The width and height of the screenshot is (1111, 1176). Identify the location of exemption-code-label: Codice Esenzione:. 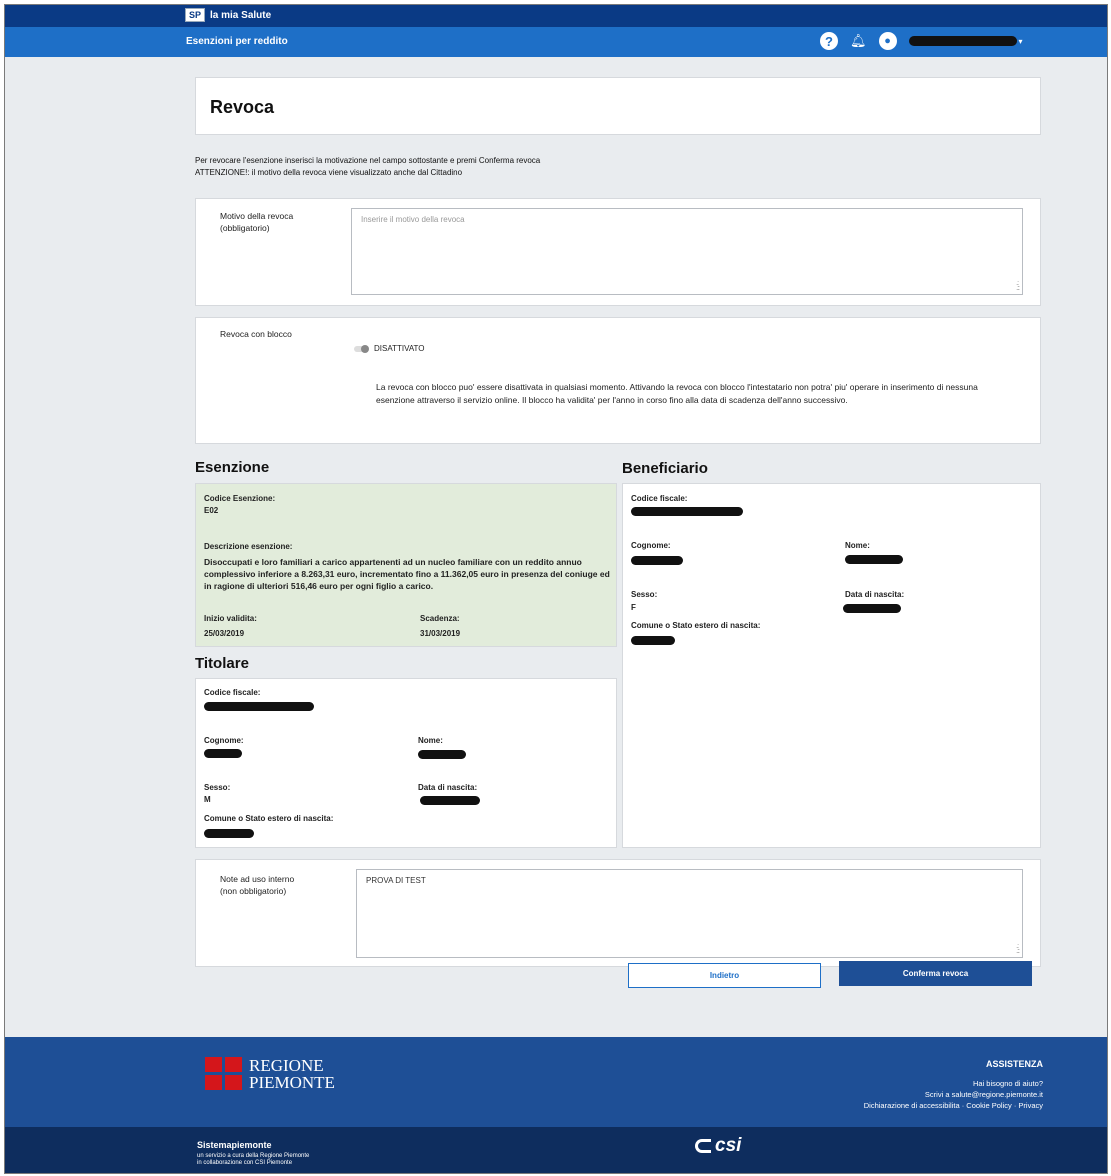
(240, 498).